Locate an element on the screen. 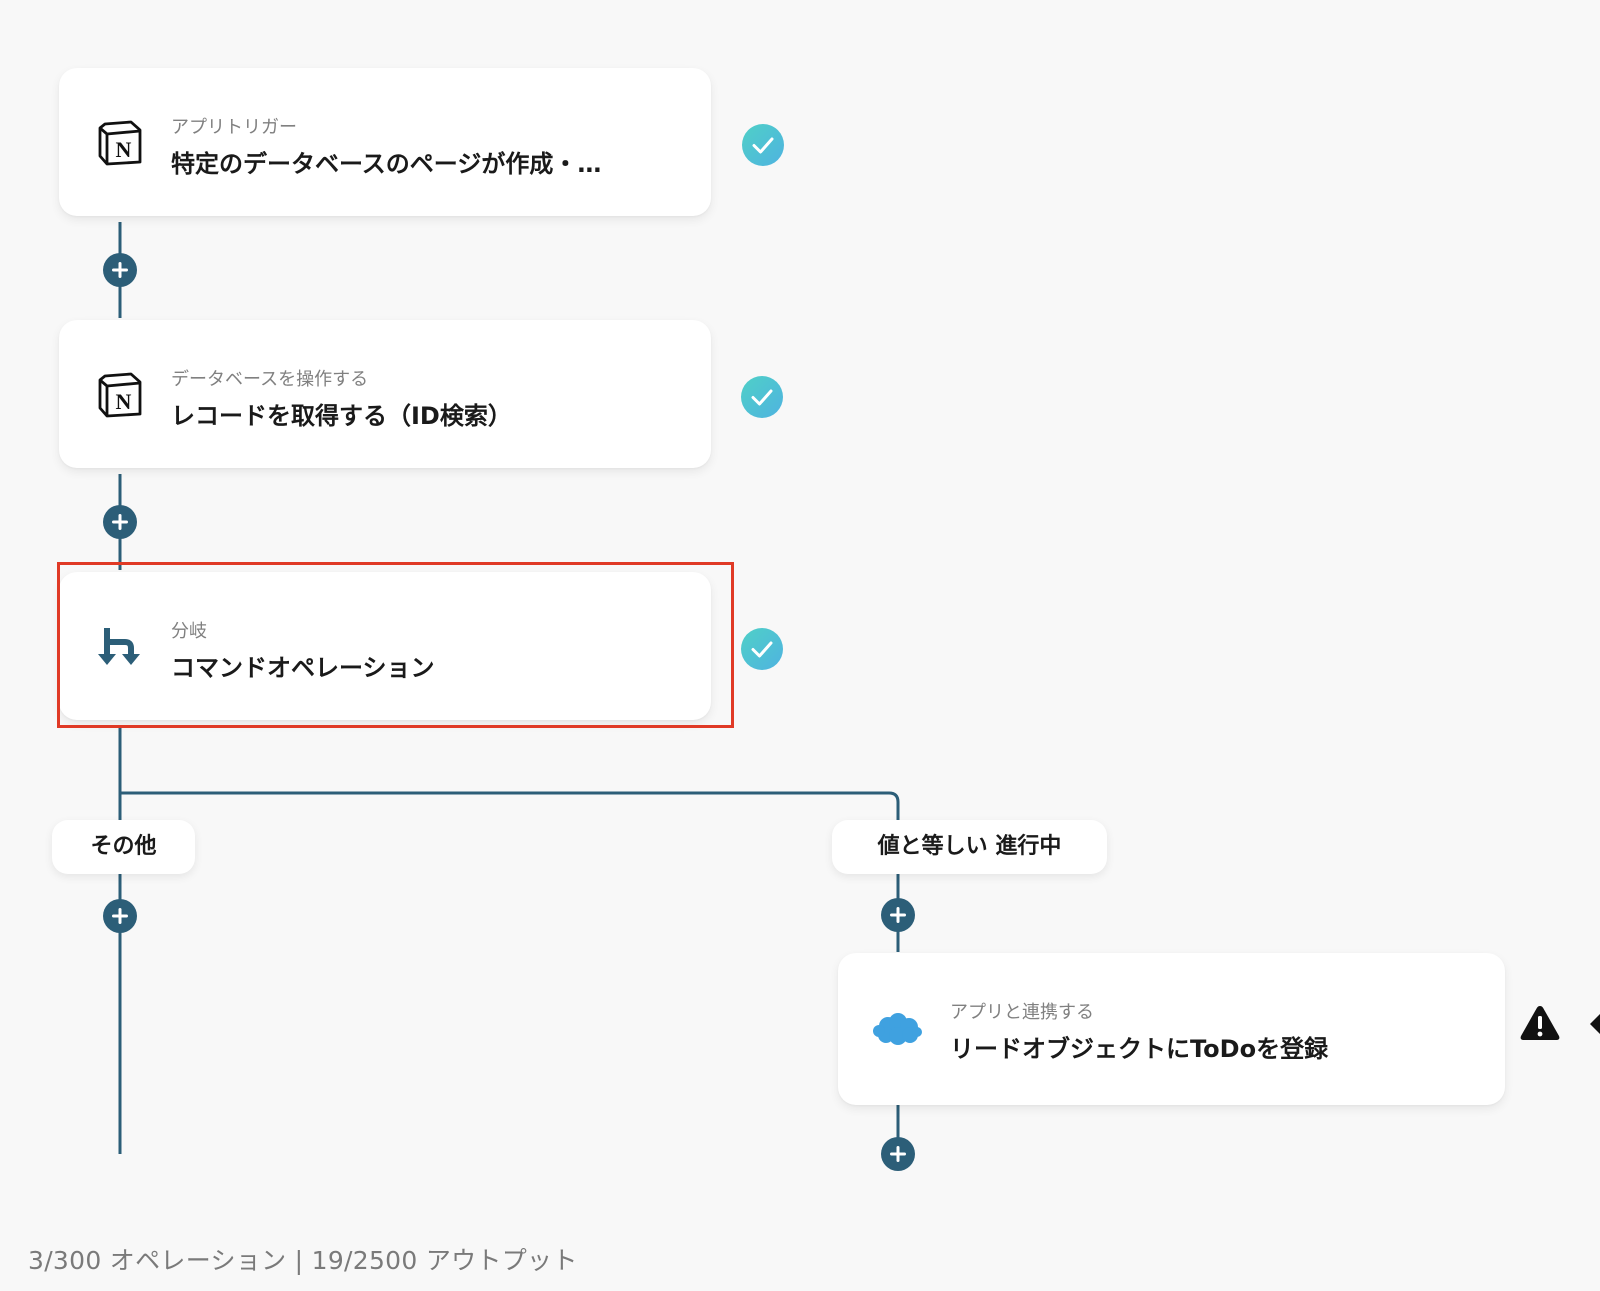 The height and width of the screenshot is (1291, 1600). step-subtitle: アプリと連携する is located at coordinates (1022, 1012).